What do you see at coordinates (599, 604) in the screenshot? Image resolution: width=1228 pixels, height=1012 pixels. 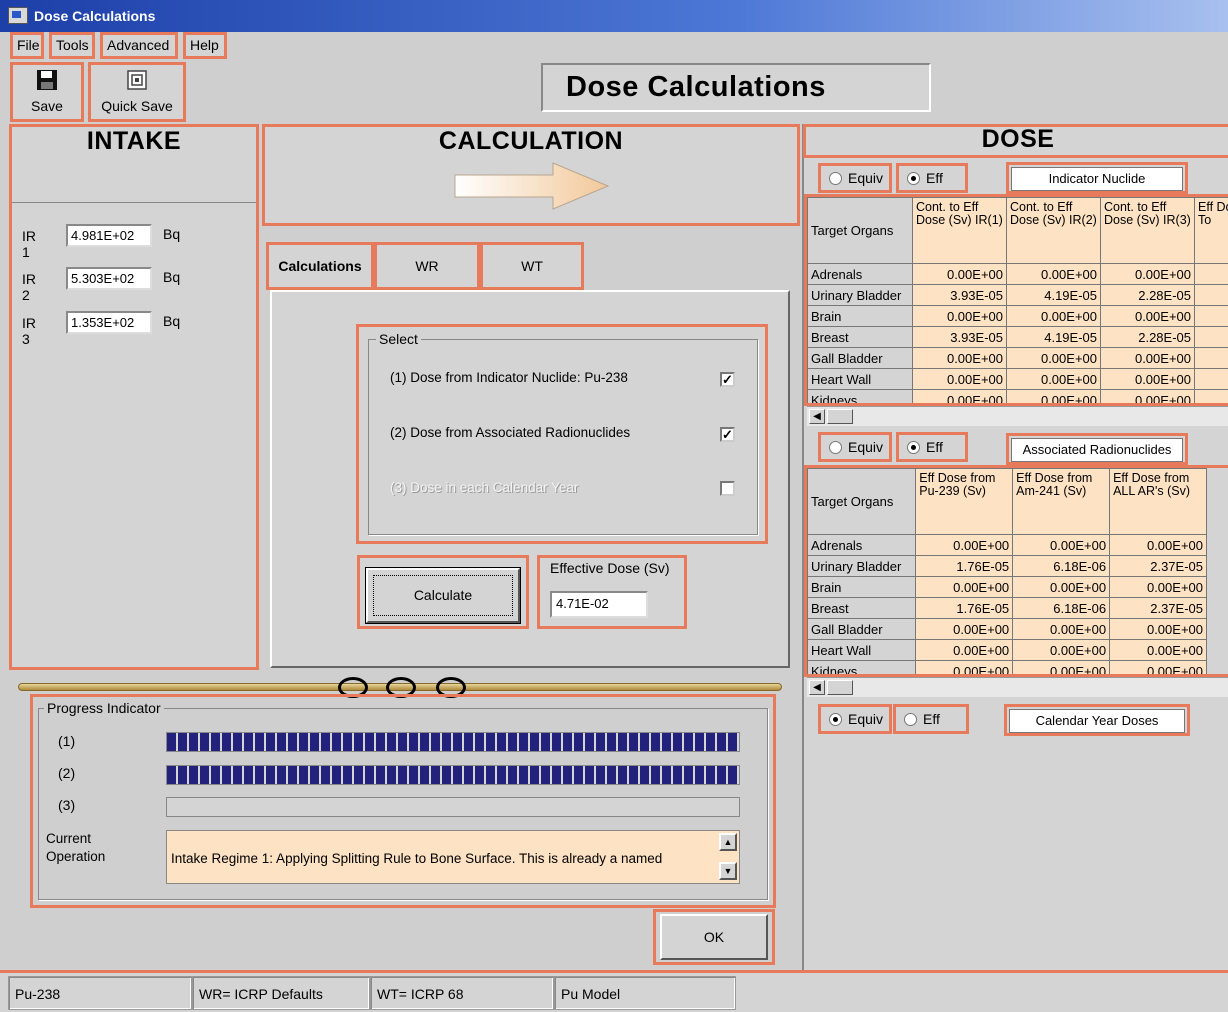 I see `effective-dose-field: 4.71E-02` at bounding box center [599, 604].